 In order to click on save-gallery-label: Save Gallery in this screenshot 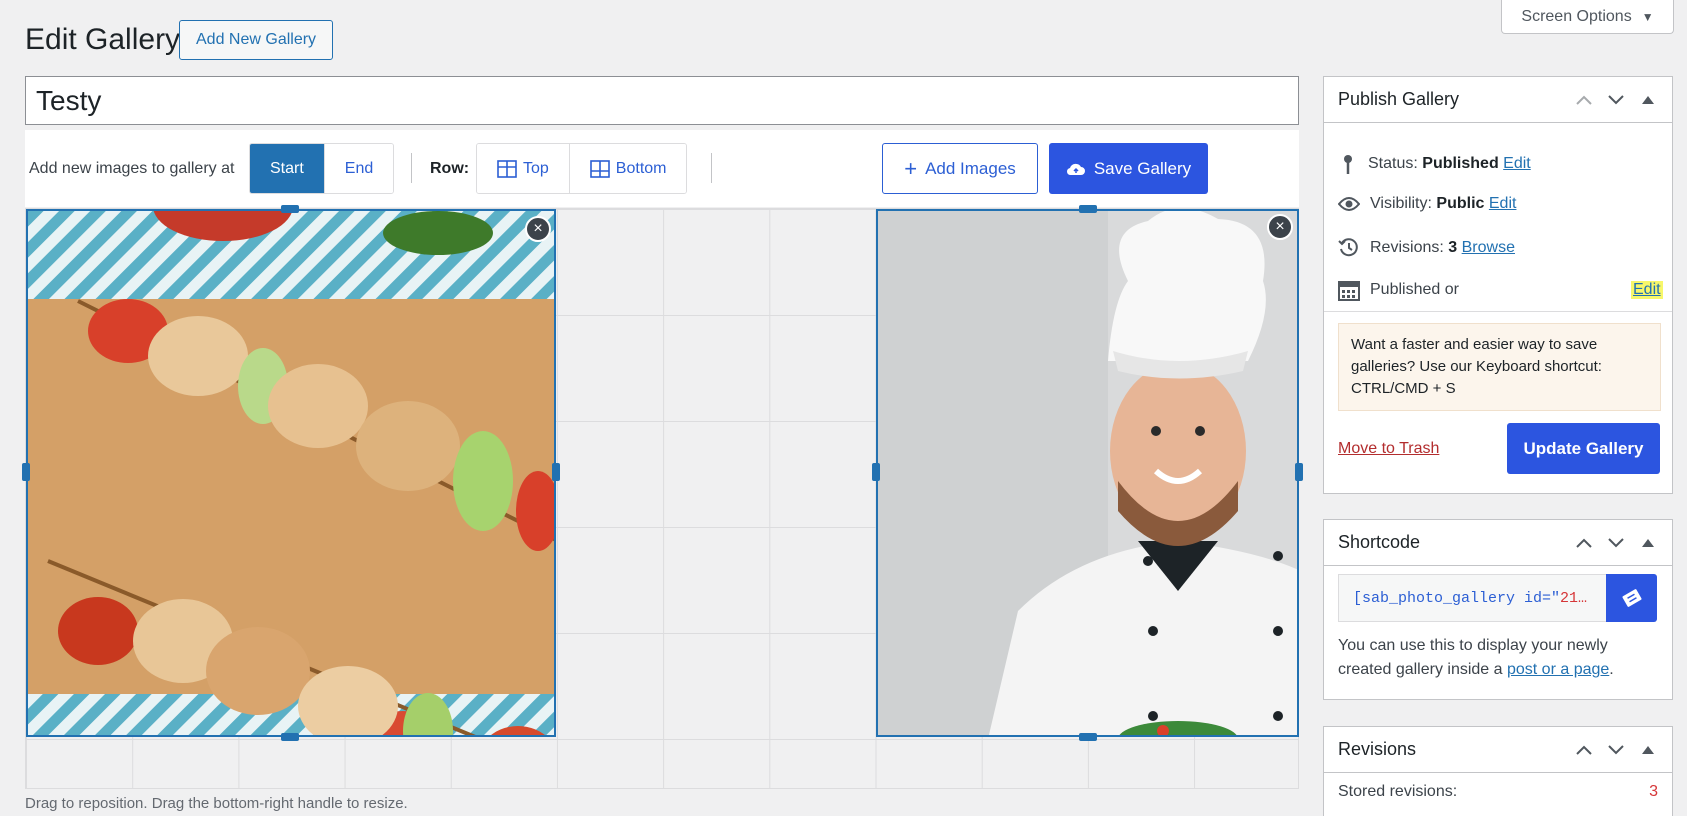, I will do `click(1142, 168)`.